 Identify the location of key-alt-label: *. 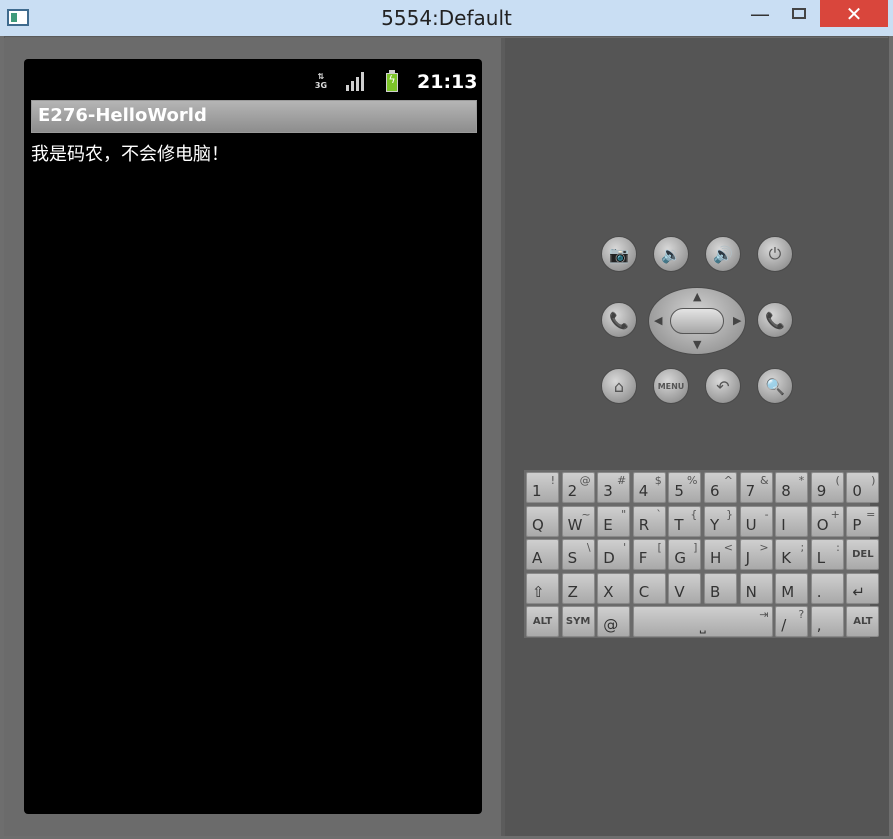
(801, 480).